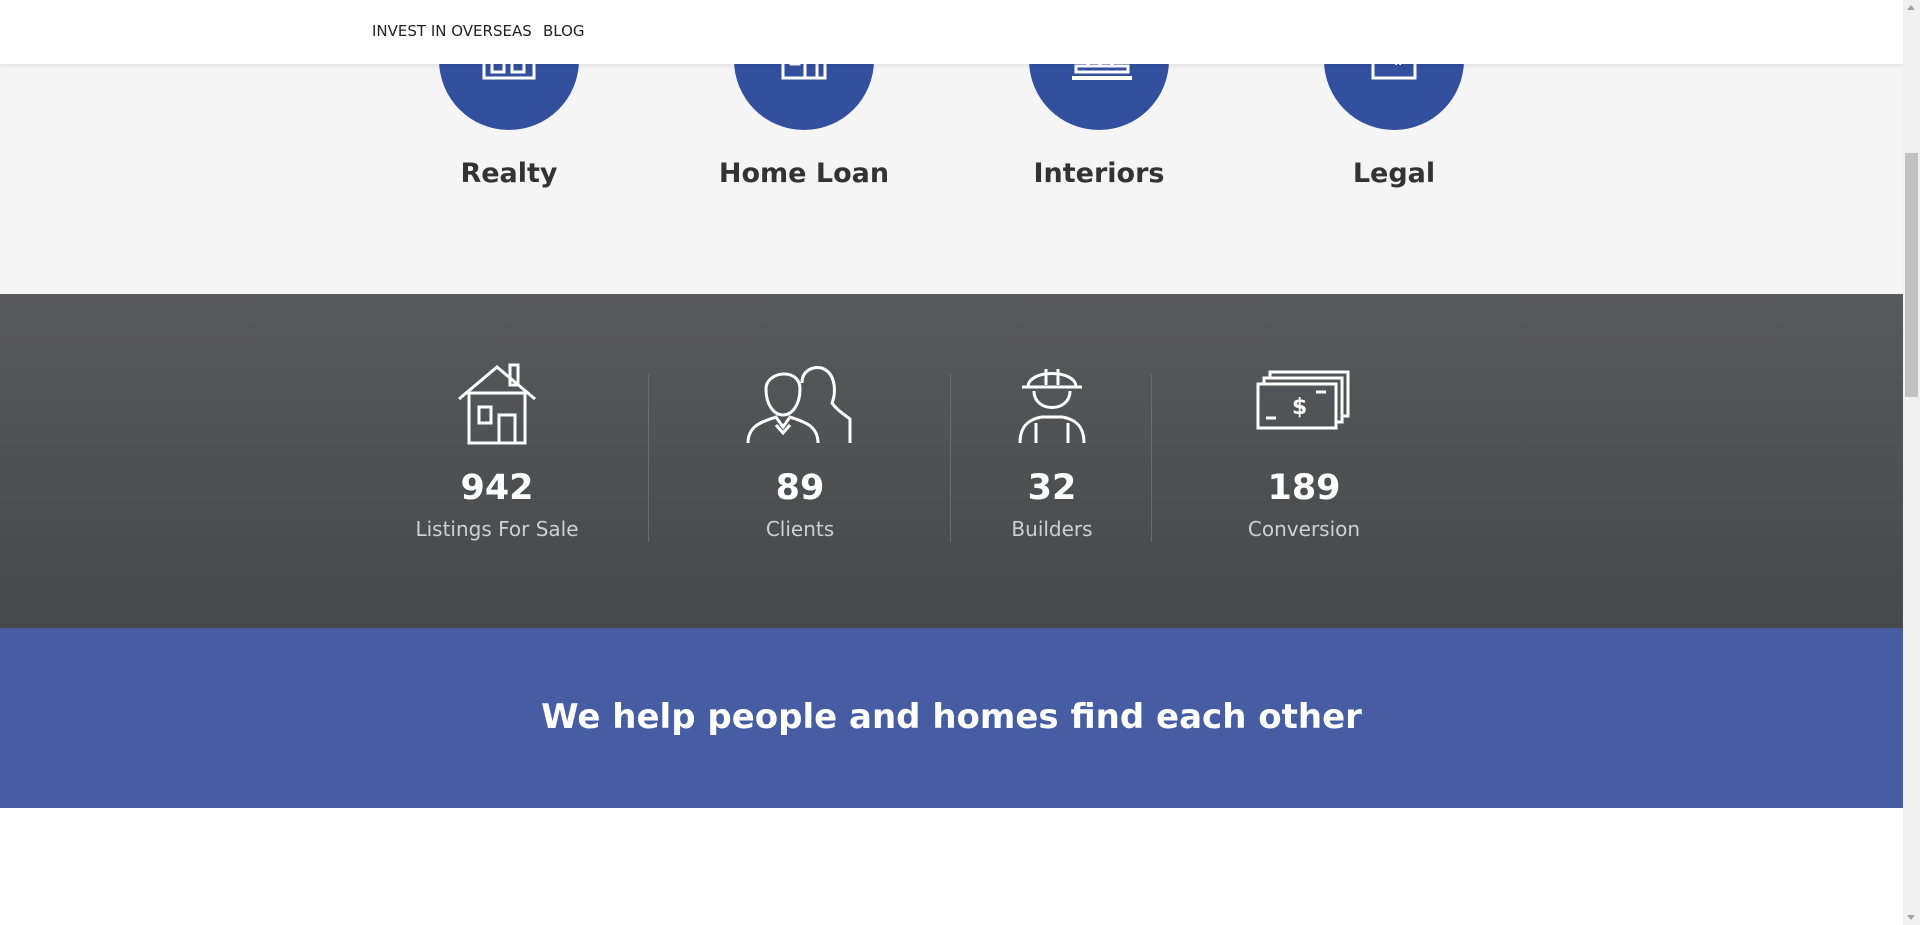  Describe the element at coordinates (800, 488) in the screenshot. I see `stat-value: 89` at that location.